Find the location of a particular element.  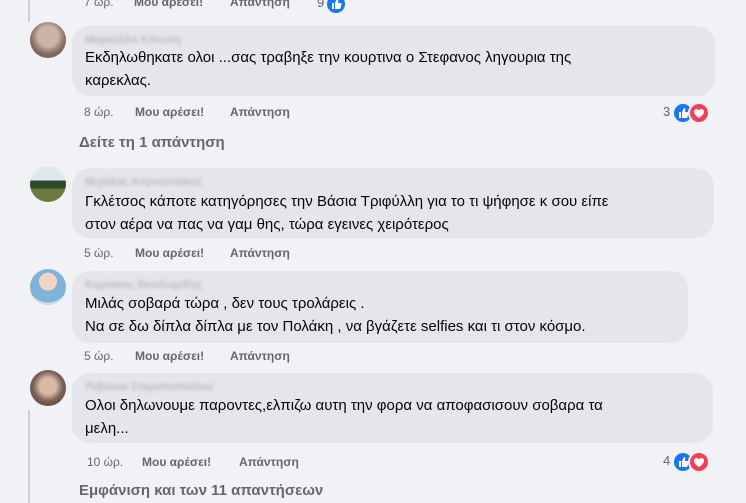

comment-time: 10 ώρ. is located at coordinates (105, 462).